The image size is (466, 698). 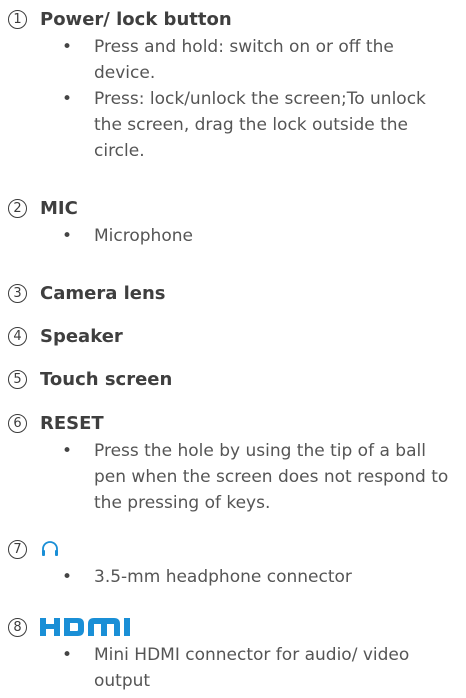 I want to click on item-number: 1, so click(x=17, y=19).